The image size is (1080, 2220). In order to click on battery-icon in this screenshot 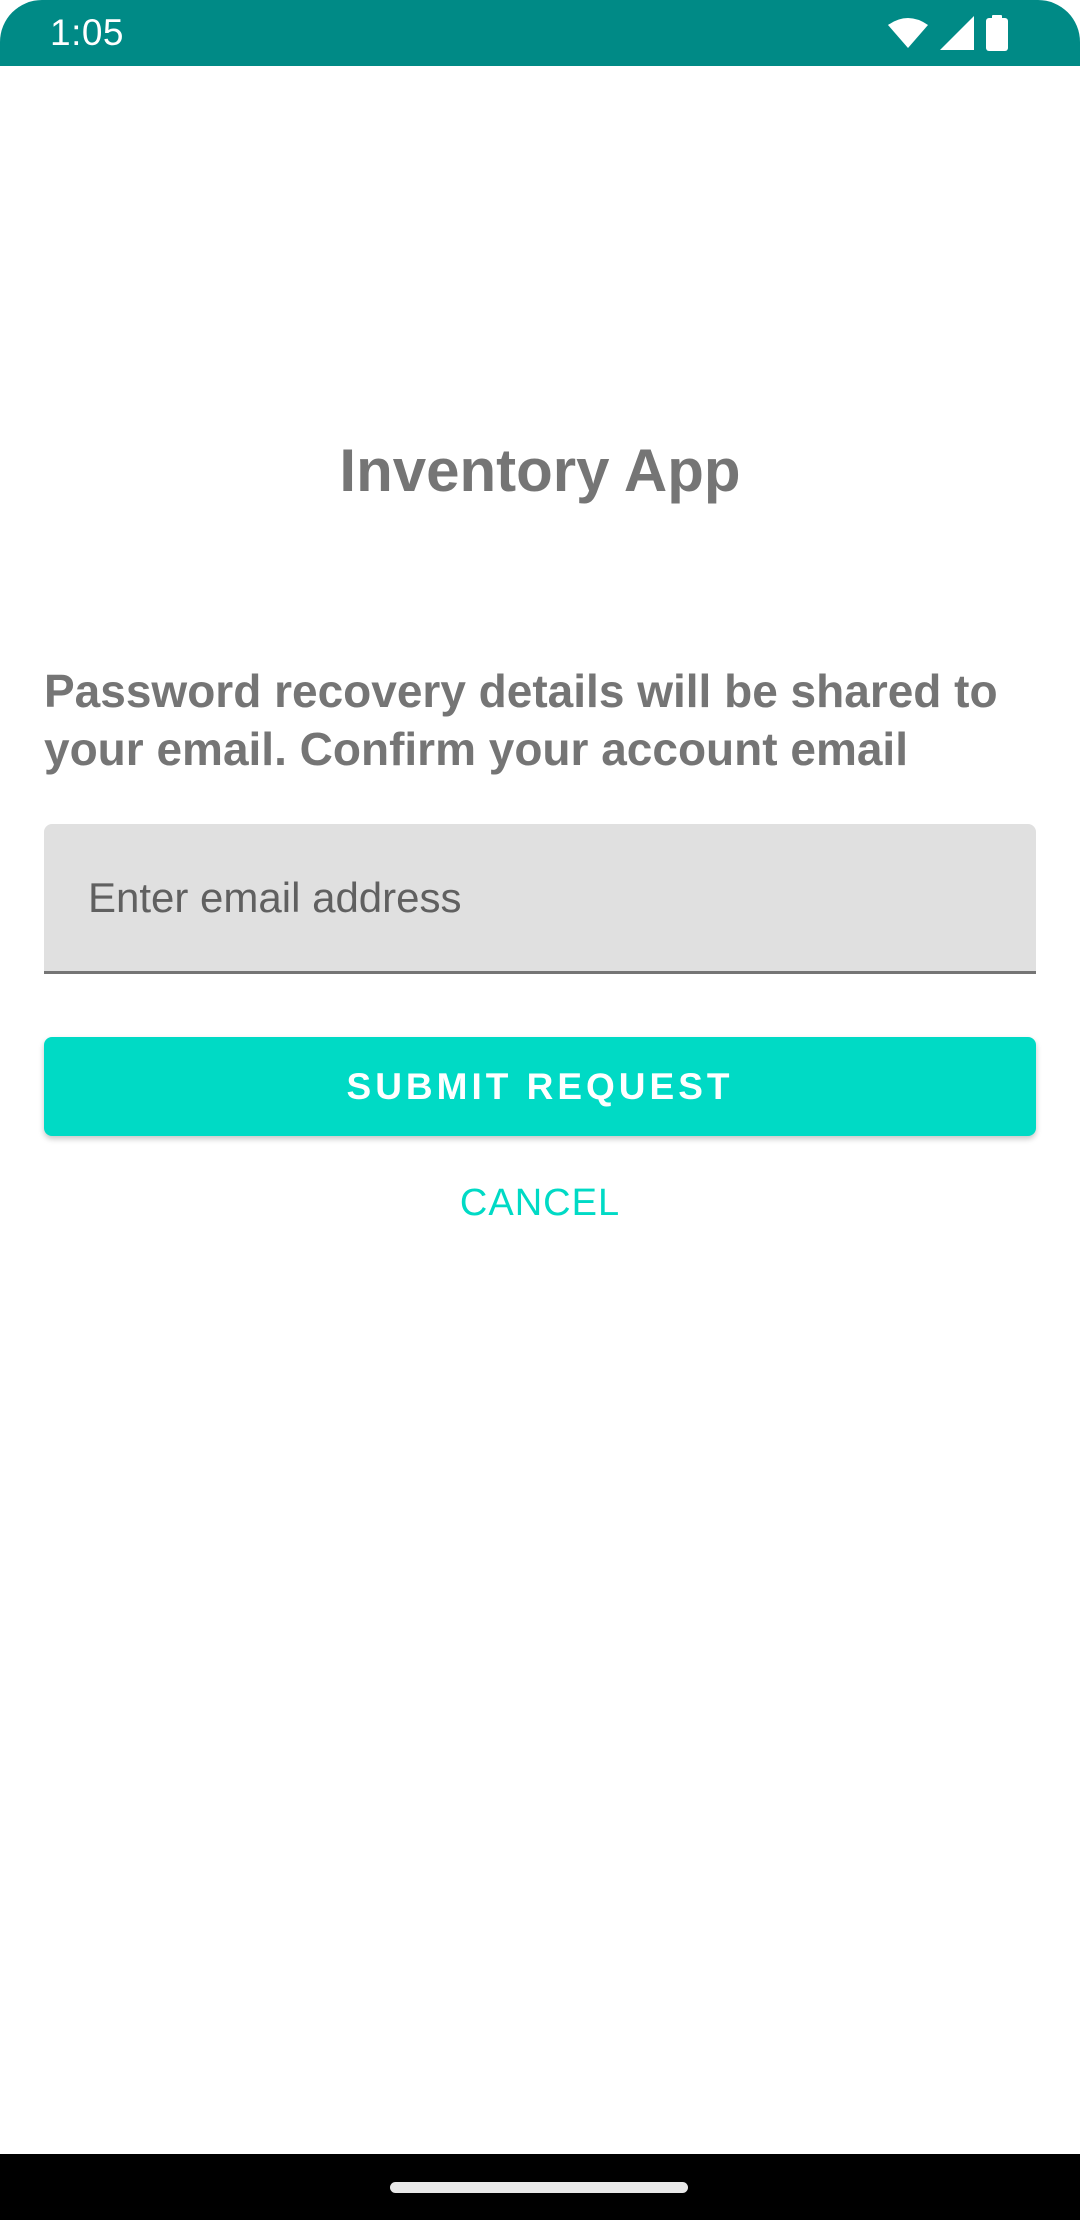, I will do `click(997, 33)`.